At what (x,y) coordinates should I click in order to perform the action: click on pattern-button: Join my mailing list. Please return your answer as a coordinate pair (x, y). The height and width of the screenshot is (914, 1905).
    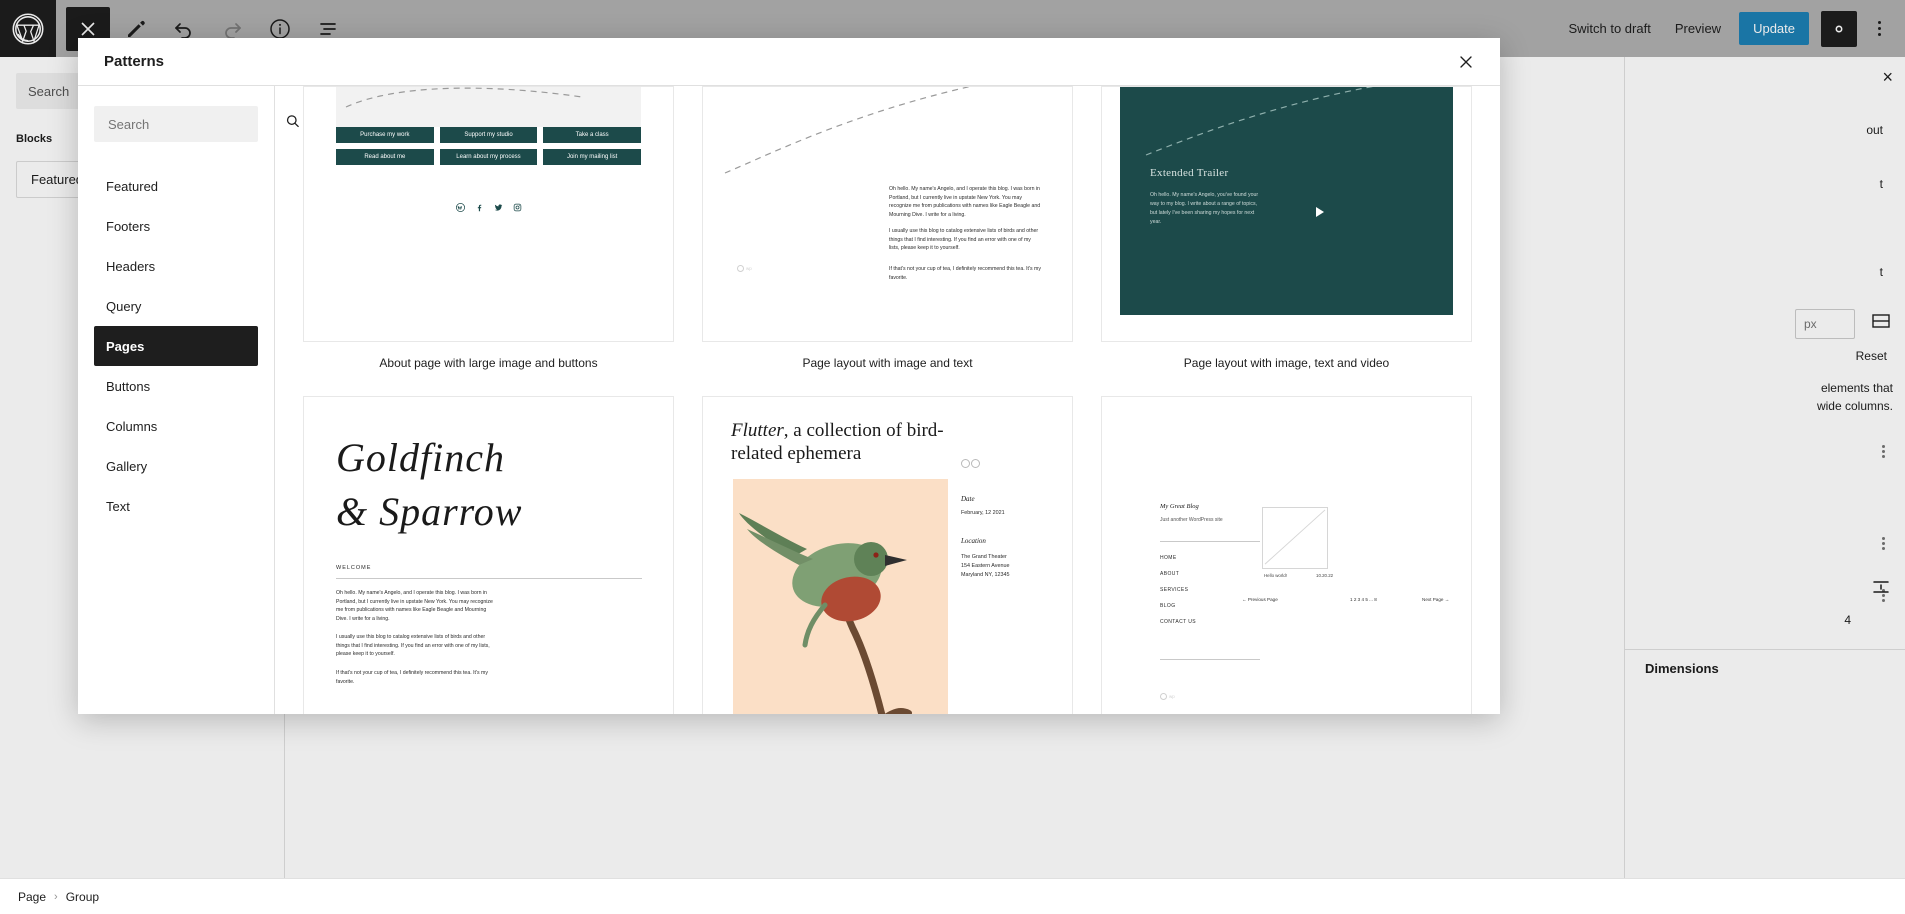
    Looking at the image, I should click on (592, 157).